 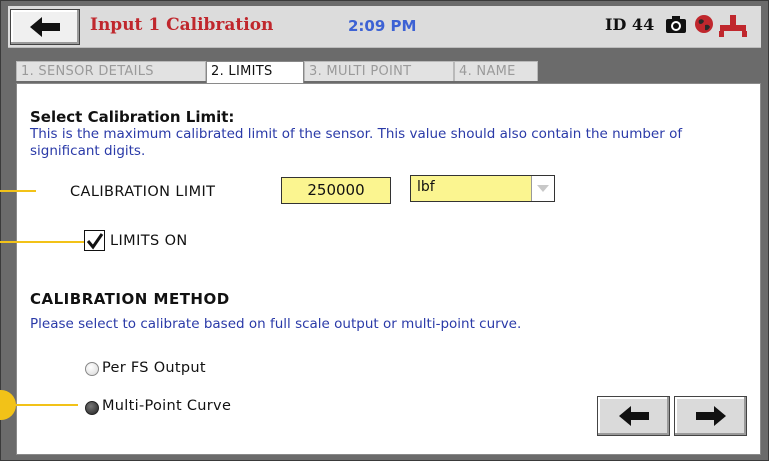 I want to click on limit-heading: Select Calibration Limit:, so click(x=132, y=117).